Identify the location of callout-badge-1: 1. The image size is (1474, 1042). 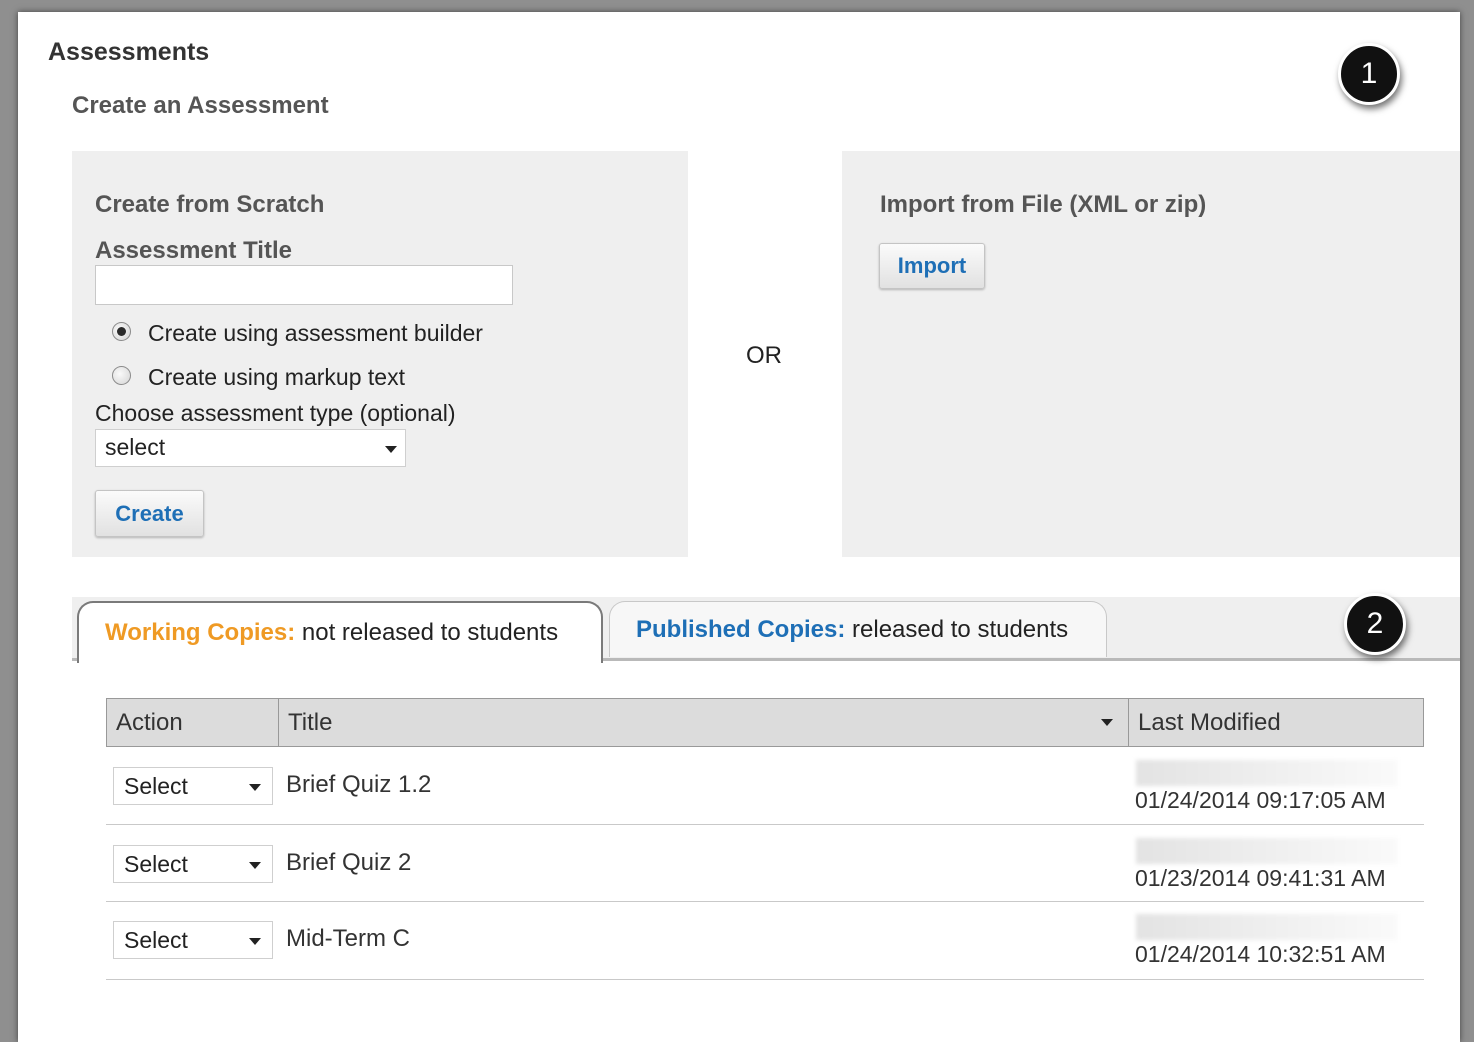
(1369, 74).